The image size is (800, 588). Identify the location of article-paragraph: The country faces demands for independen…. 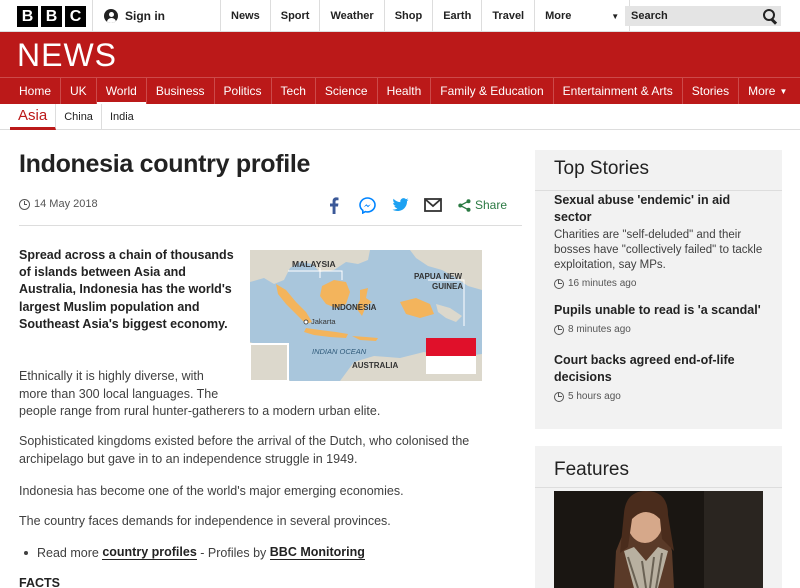
(205, 521).